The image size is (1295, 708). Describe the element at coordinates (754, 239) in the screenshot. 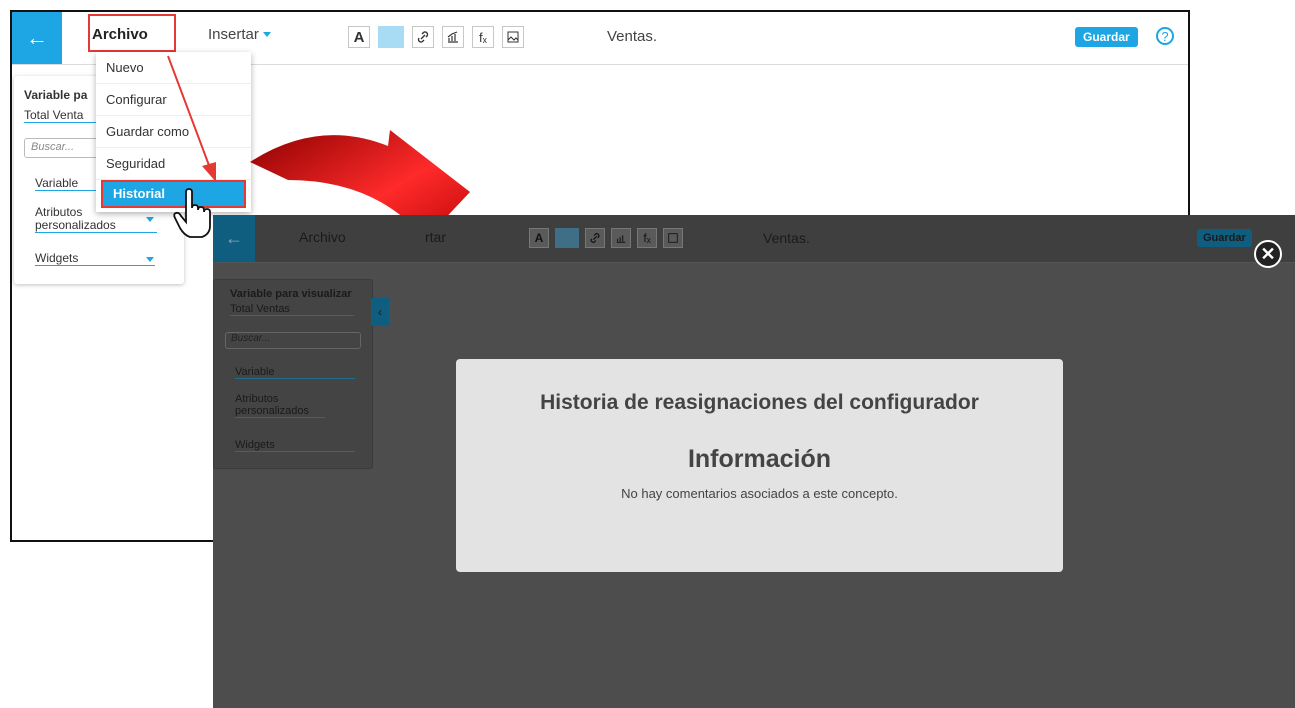

I see `dimmed-toolbar: ← Archivo rtar A fₓ Ventas. Guardar` at that location.